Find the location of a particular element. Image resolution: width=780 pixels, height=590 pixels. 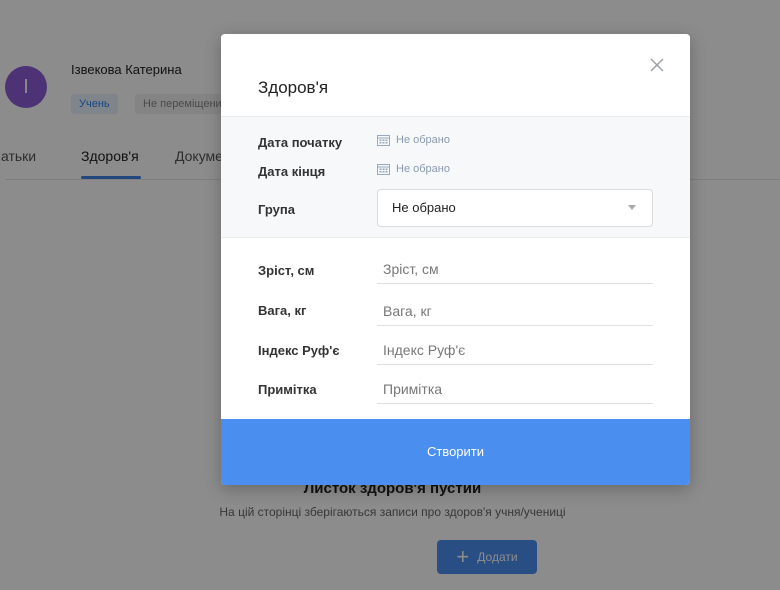

note-input is located at coordinates (515, 389).